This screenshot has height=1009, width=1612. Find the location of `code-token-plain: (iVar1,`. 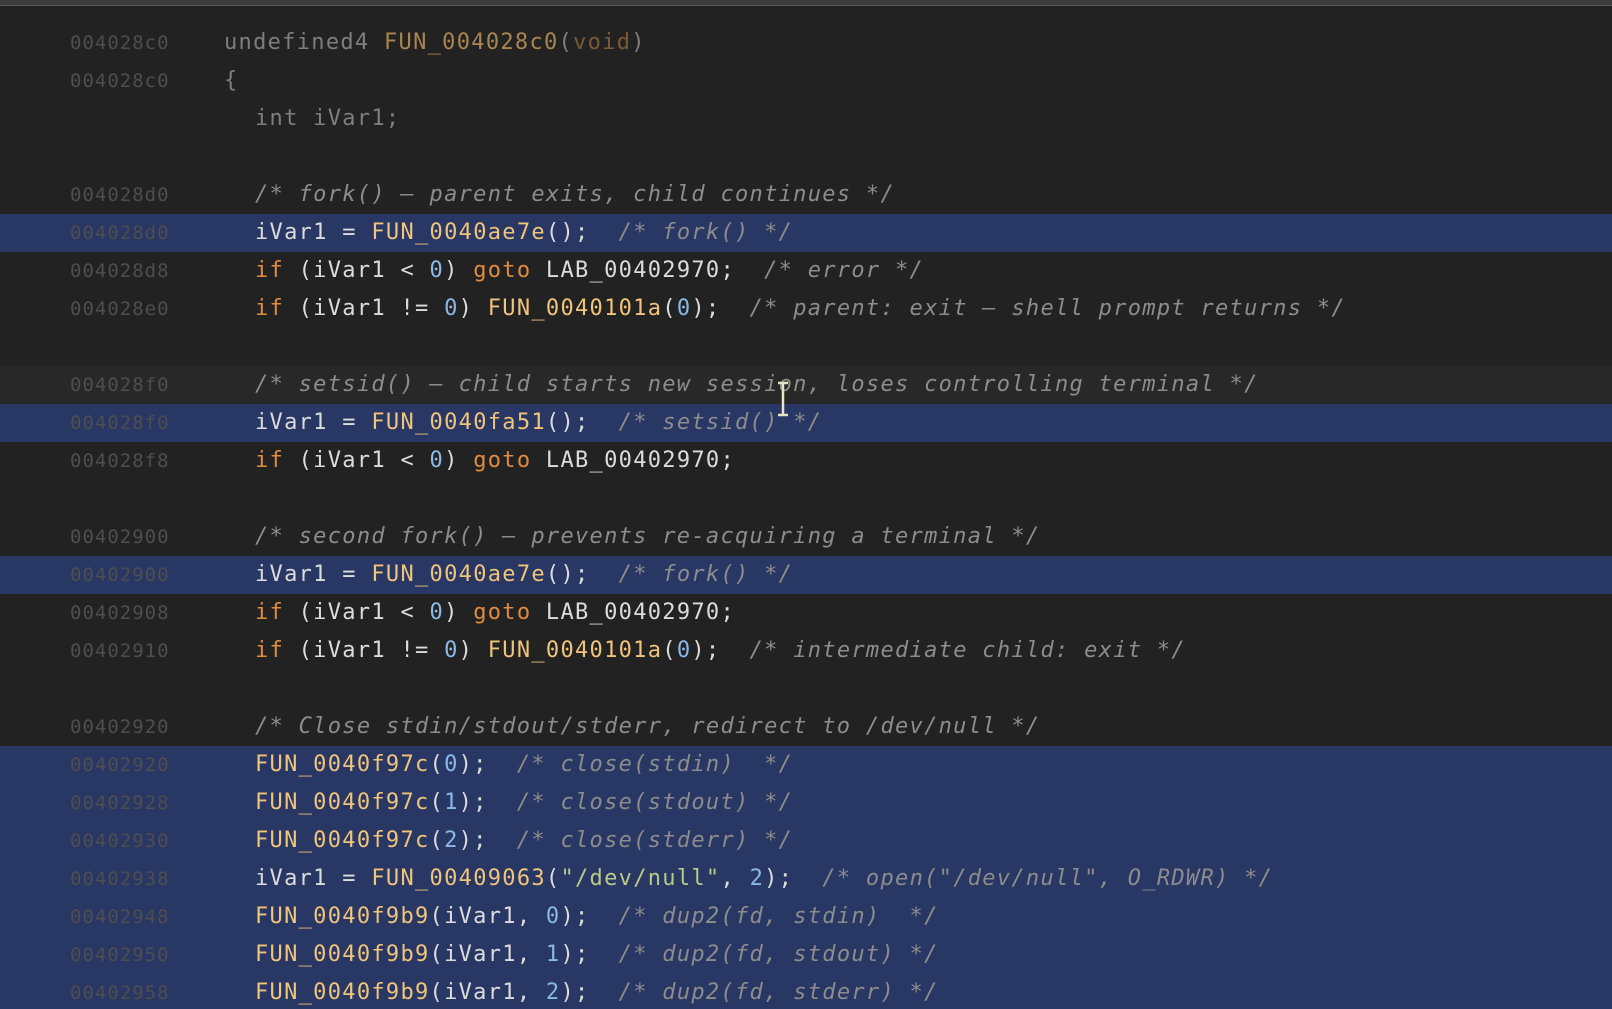

code-token-plain: (iVar1, is located at coordinates (487, 954).